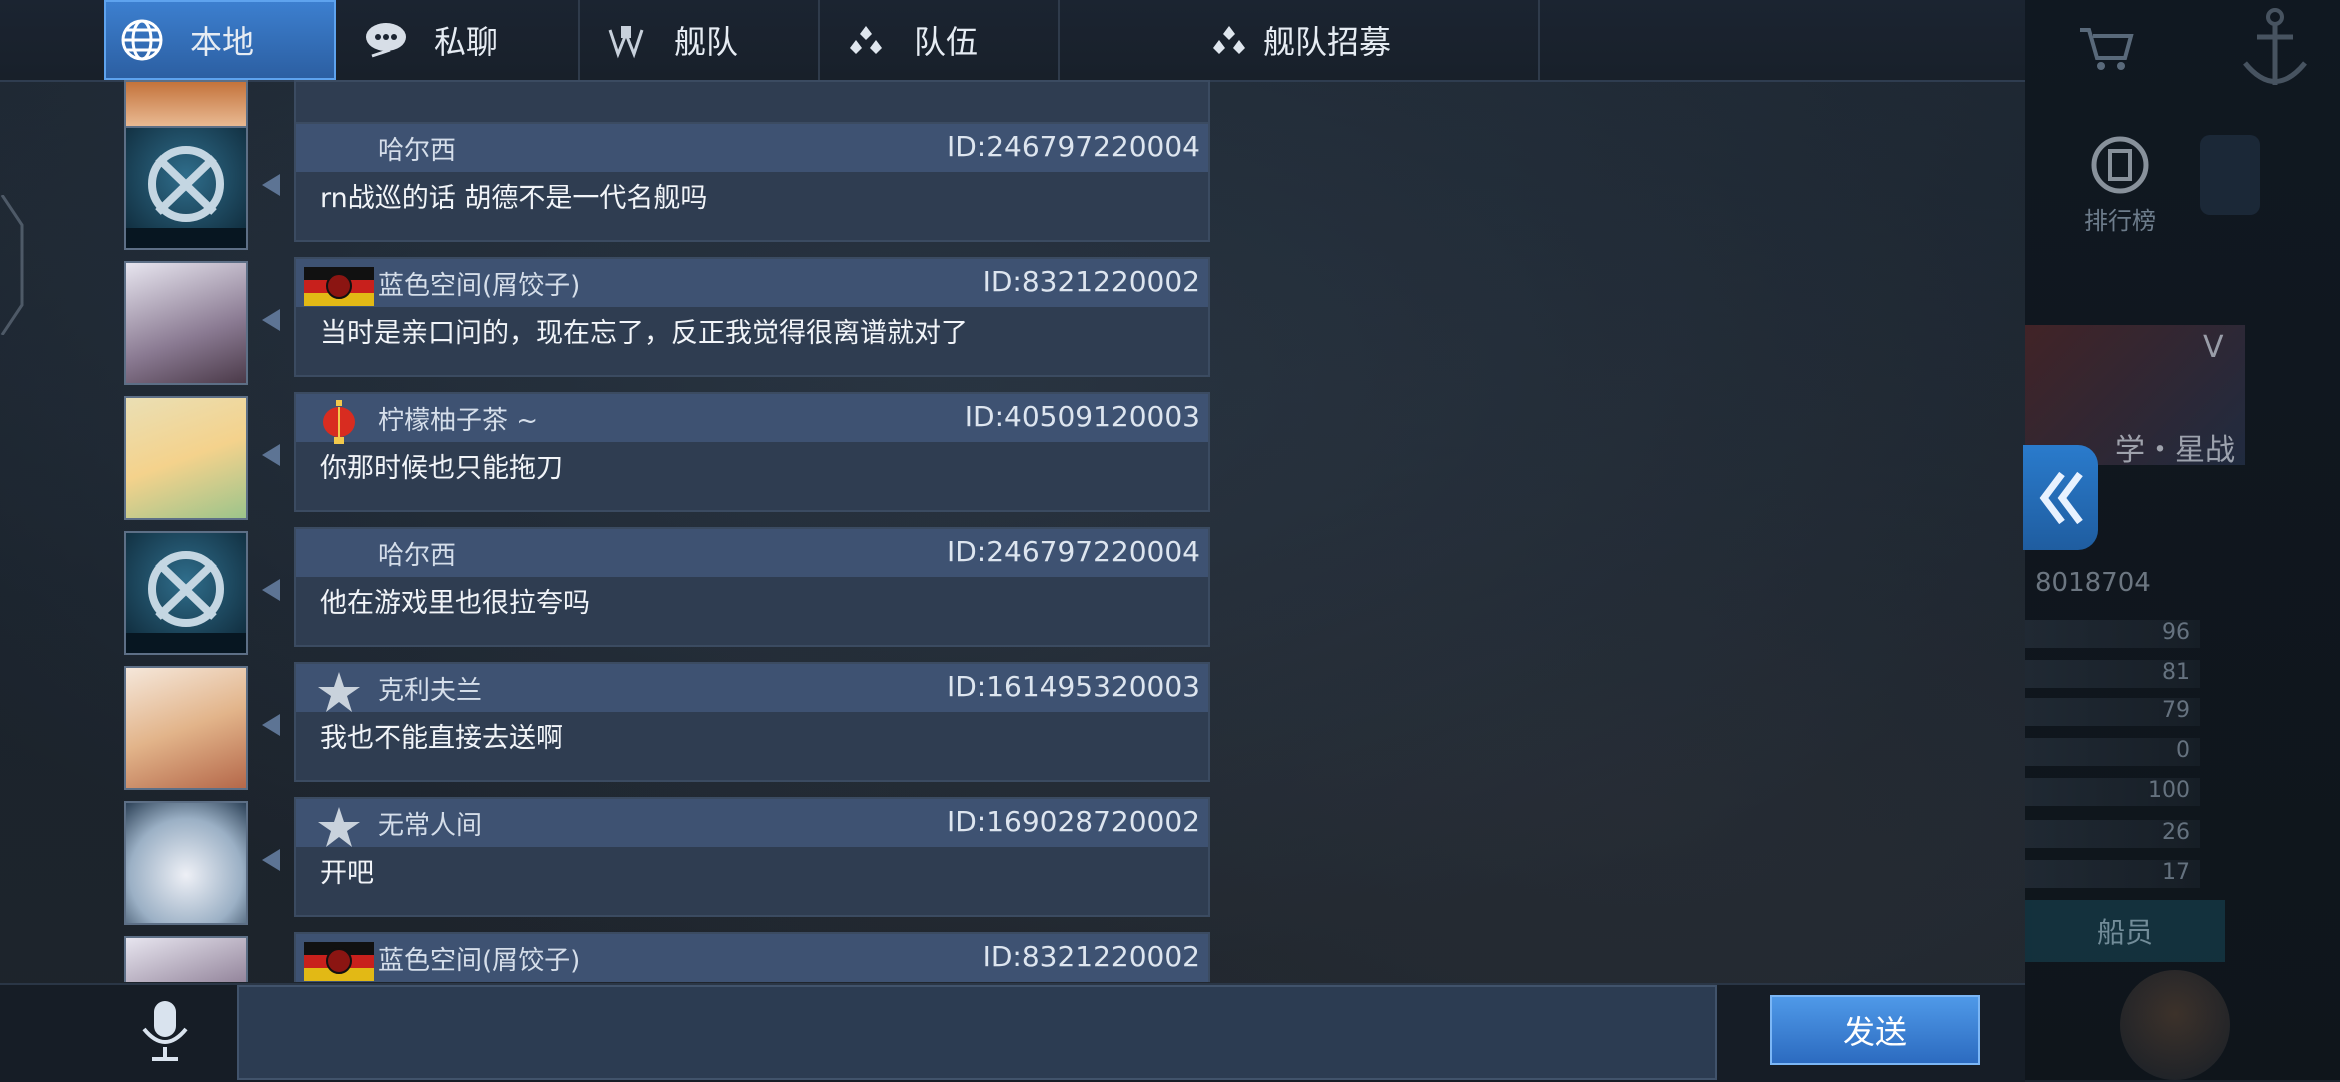 The image size is (2340, 1082). Describe the element at coordinates (752, 182) in the screenshot. I see `message-bubble: 哈尔西 ID:246797220004 rn战巡的话 胡德不是一代名舰吗` at that location.